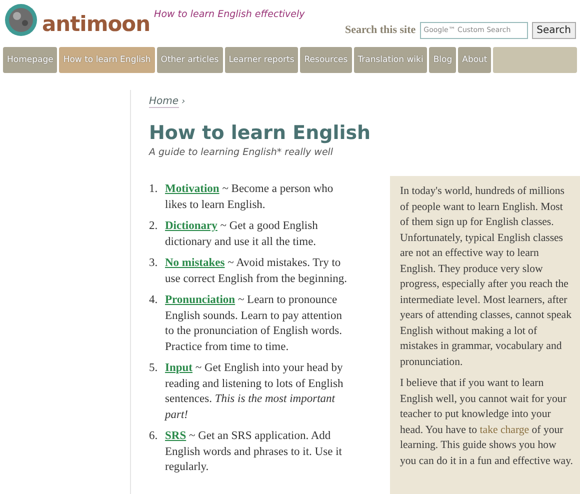 This screenshot has height=494, width=580. What do you see at coordinates (195, 263) in the screenshot?
I see `step-link: No mistakes` at bounding box center [195, 263].